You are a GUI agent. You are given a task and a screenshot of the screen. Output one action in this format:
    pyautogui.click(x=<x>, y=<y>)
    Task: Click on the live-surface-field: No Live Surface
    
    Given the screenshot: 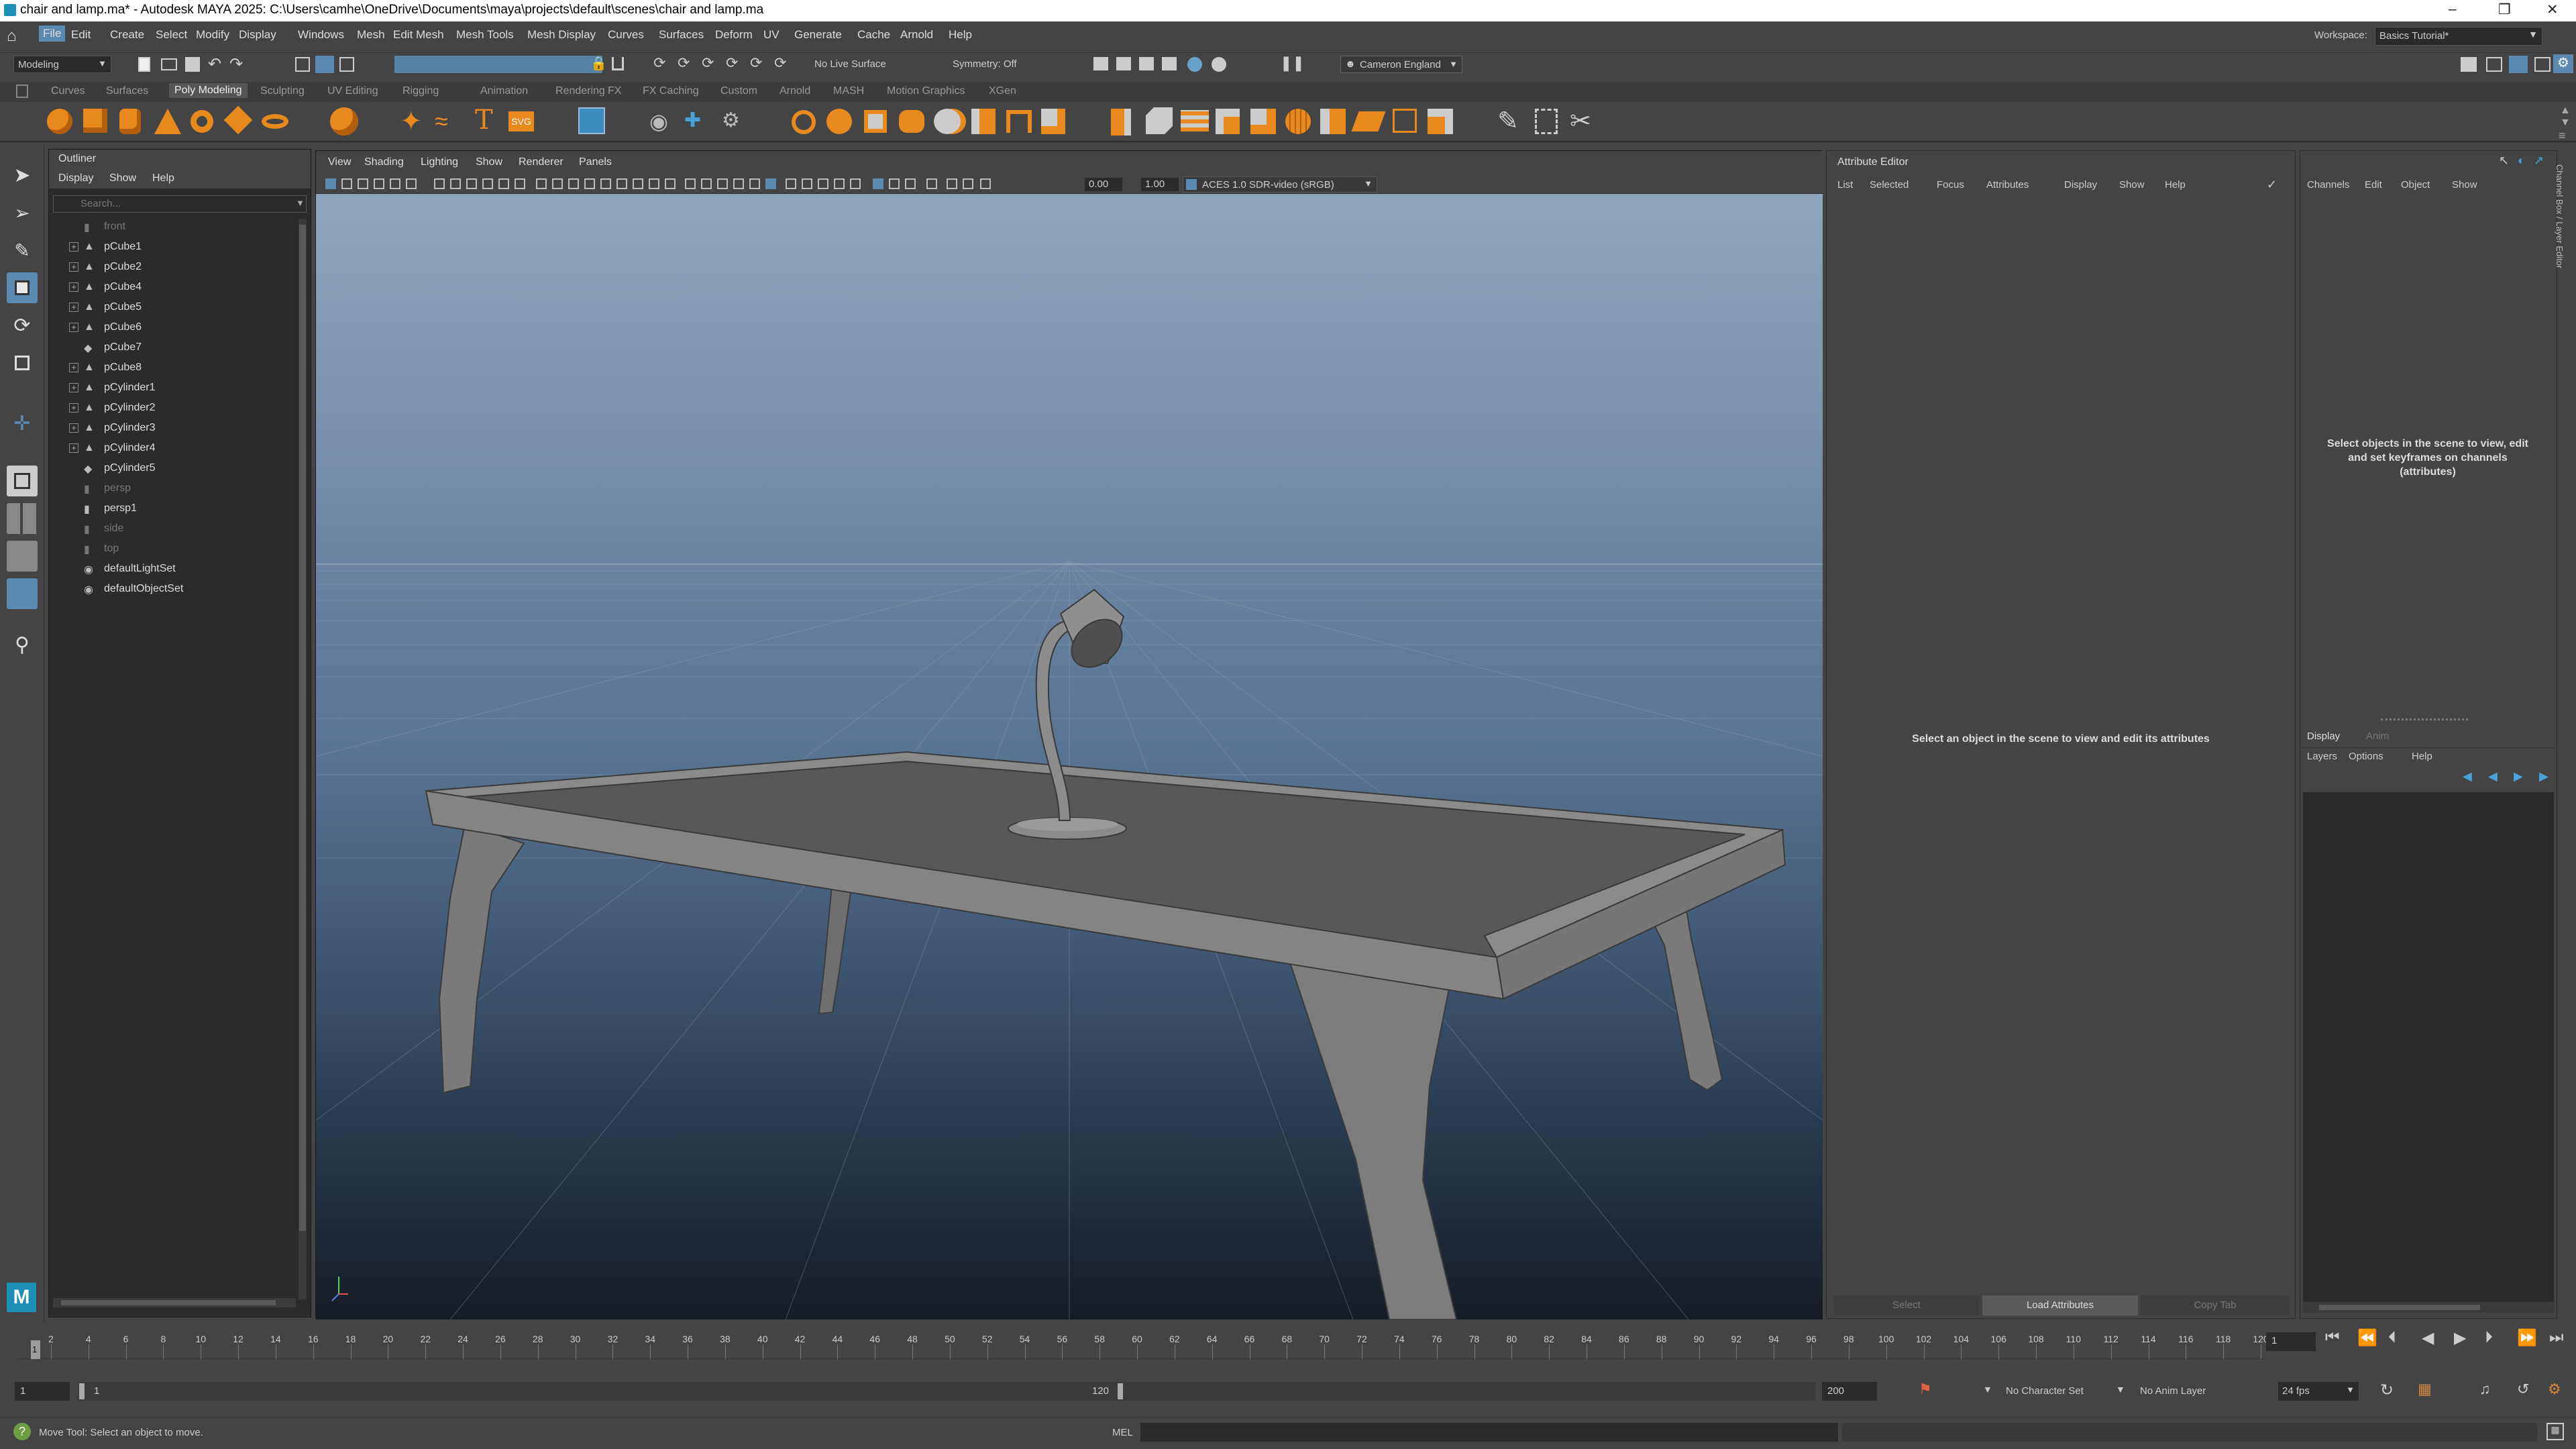 What is the action you would take?
    pyautogui.click(x=850, y=64)
    